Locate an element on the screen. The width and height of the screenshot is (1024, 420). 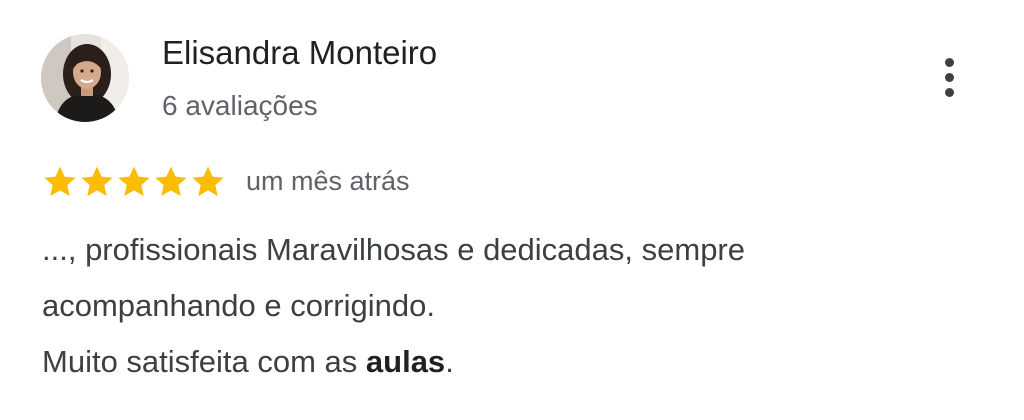
review-text-segment: . is located at coordinates (449, 361).